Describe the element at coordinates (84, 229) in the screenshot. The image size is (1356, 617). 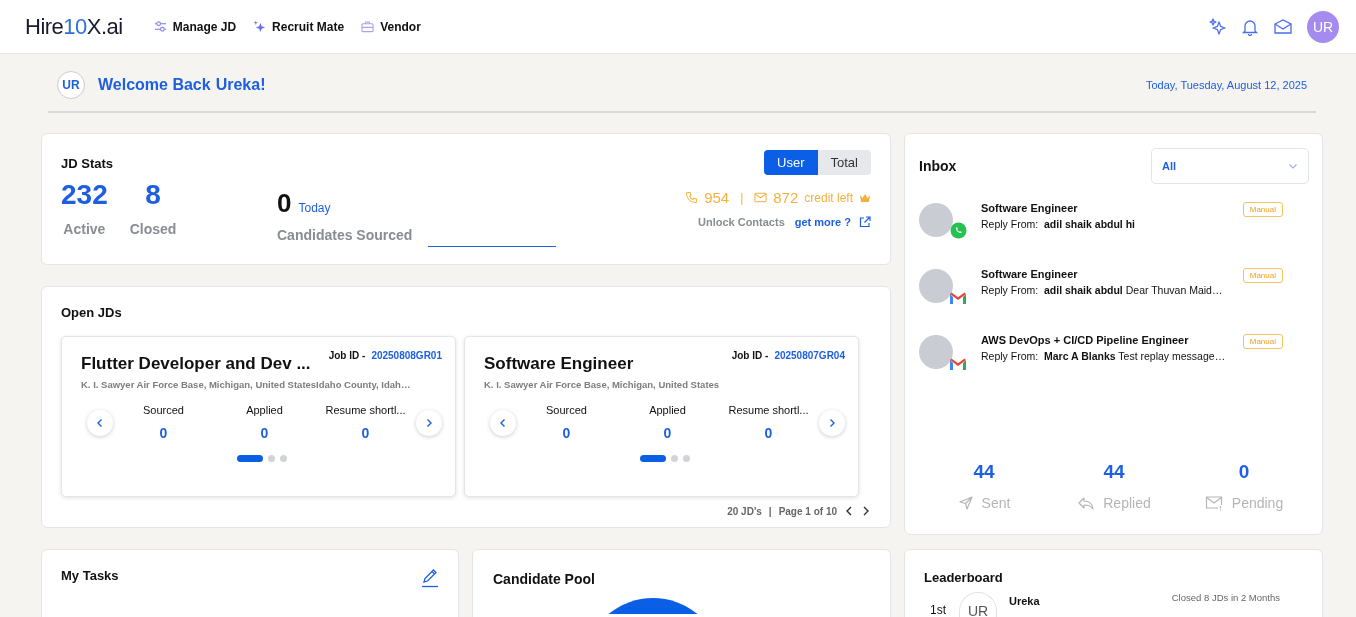
I see `stat-label: Active` at that location.